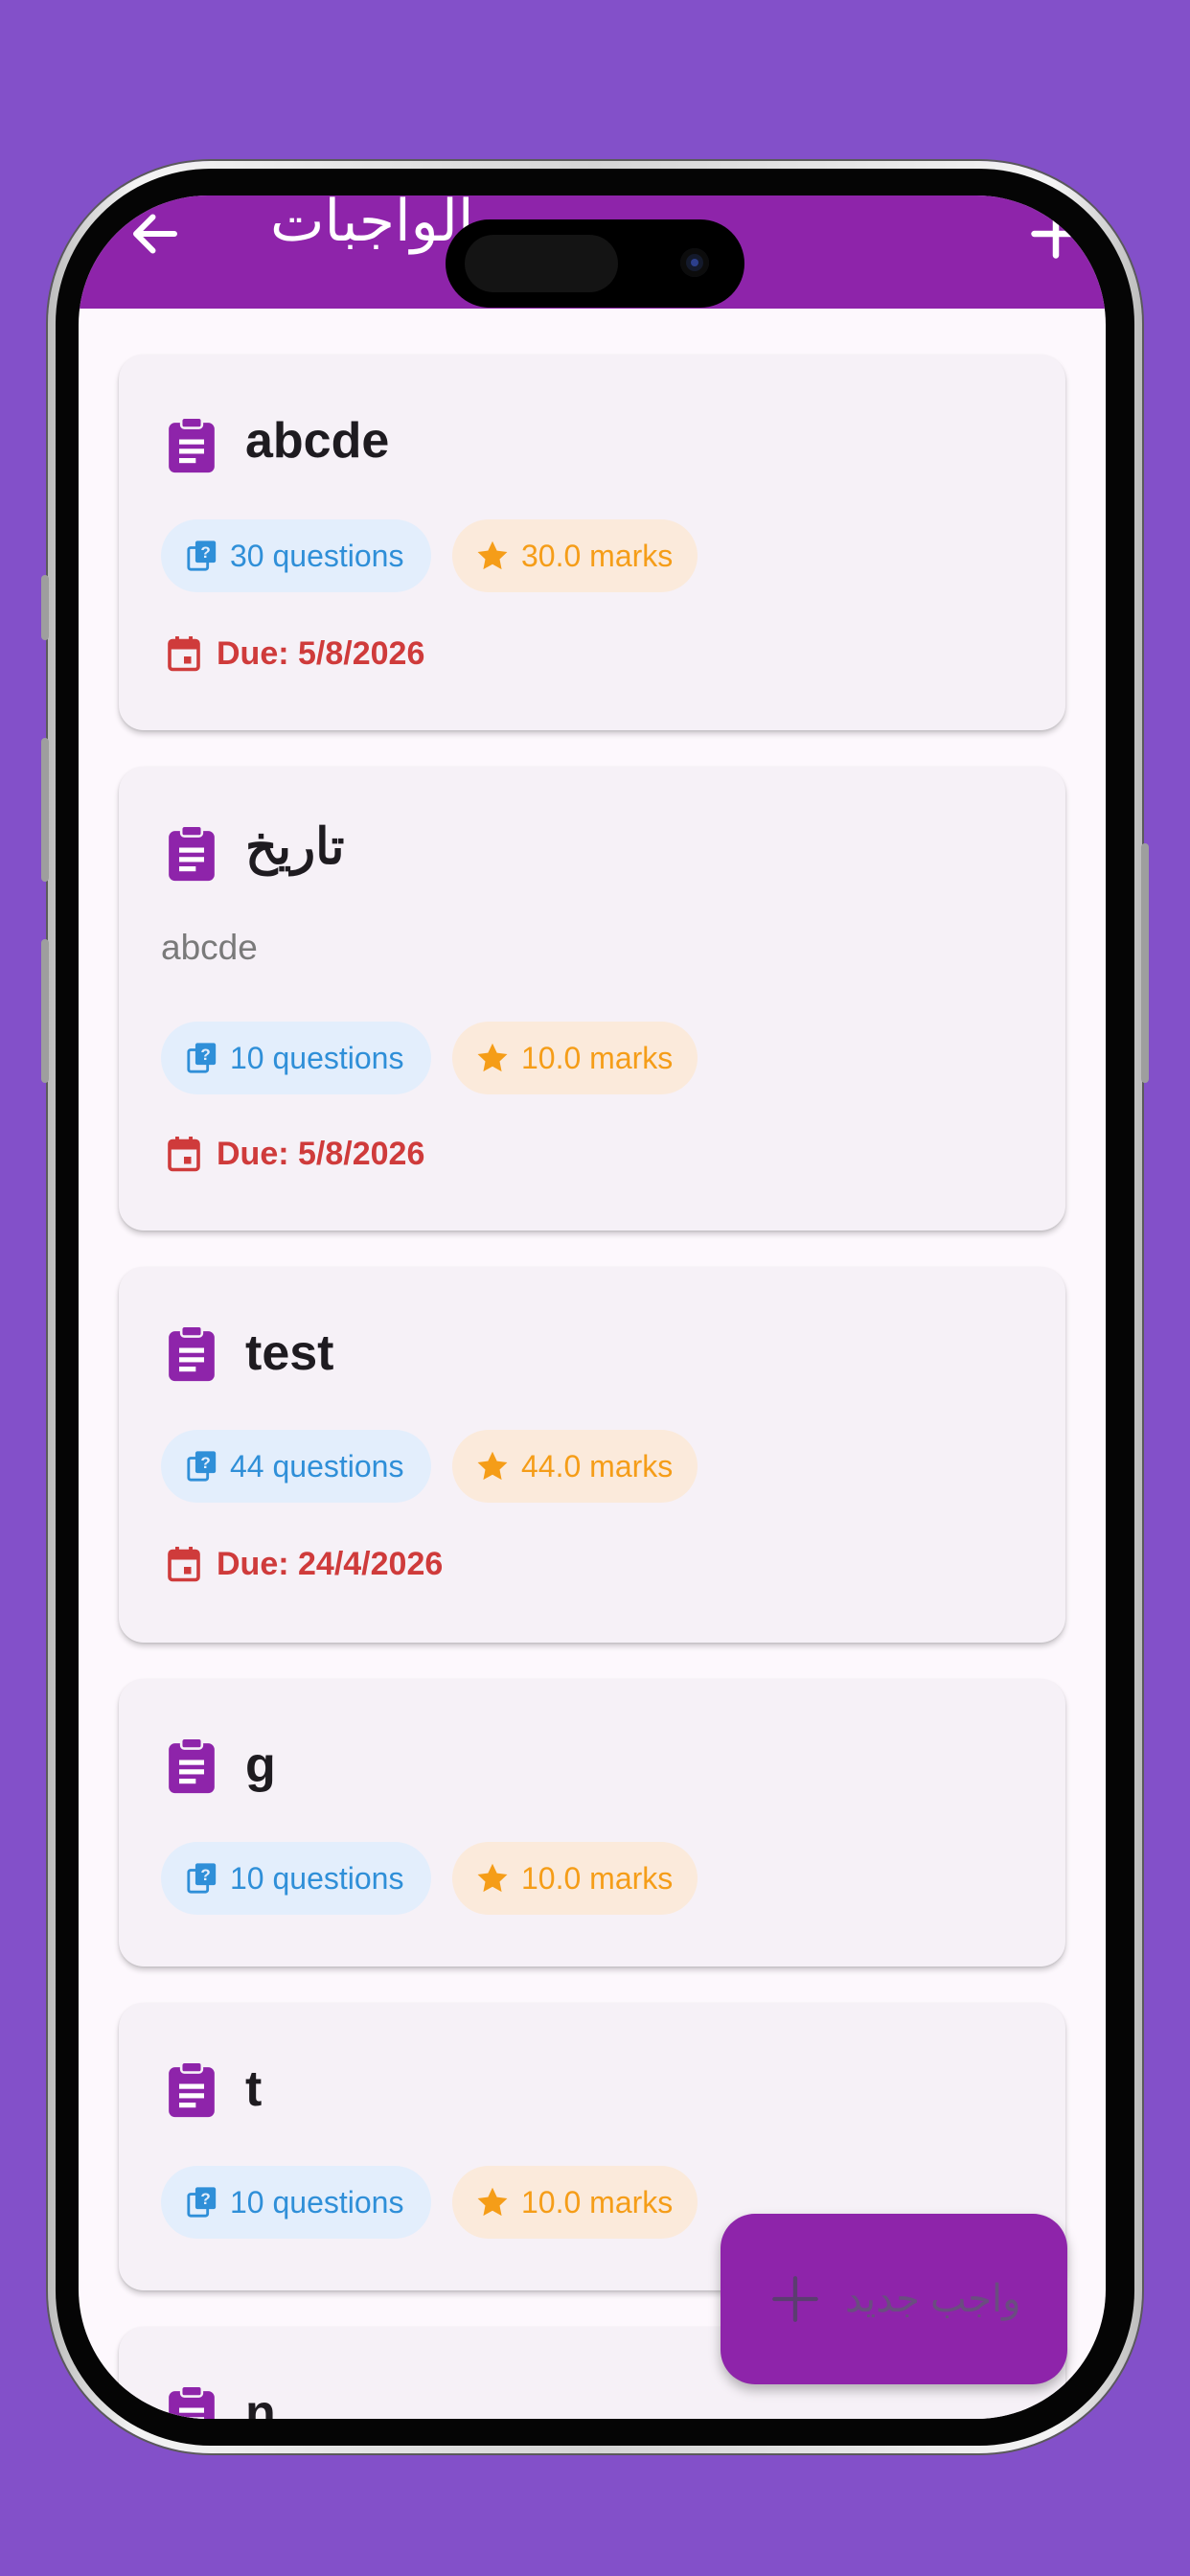 The image size is (1190, 2576). What do you see at coordinates (372, 224) in the screenshot?
I see `page-title: الواجبات` at bounding box center [372, 224].